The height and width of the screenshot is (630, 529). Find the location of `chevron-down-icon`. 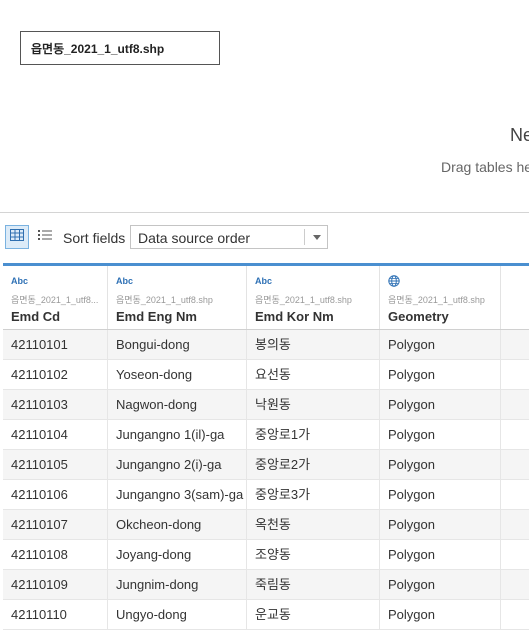

chevron-down-icon is located at coordinates (317, 237).